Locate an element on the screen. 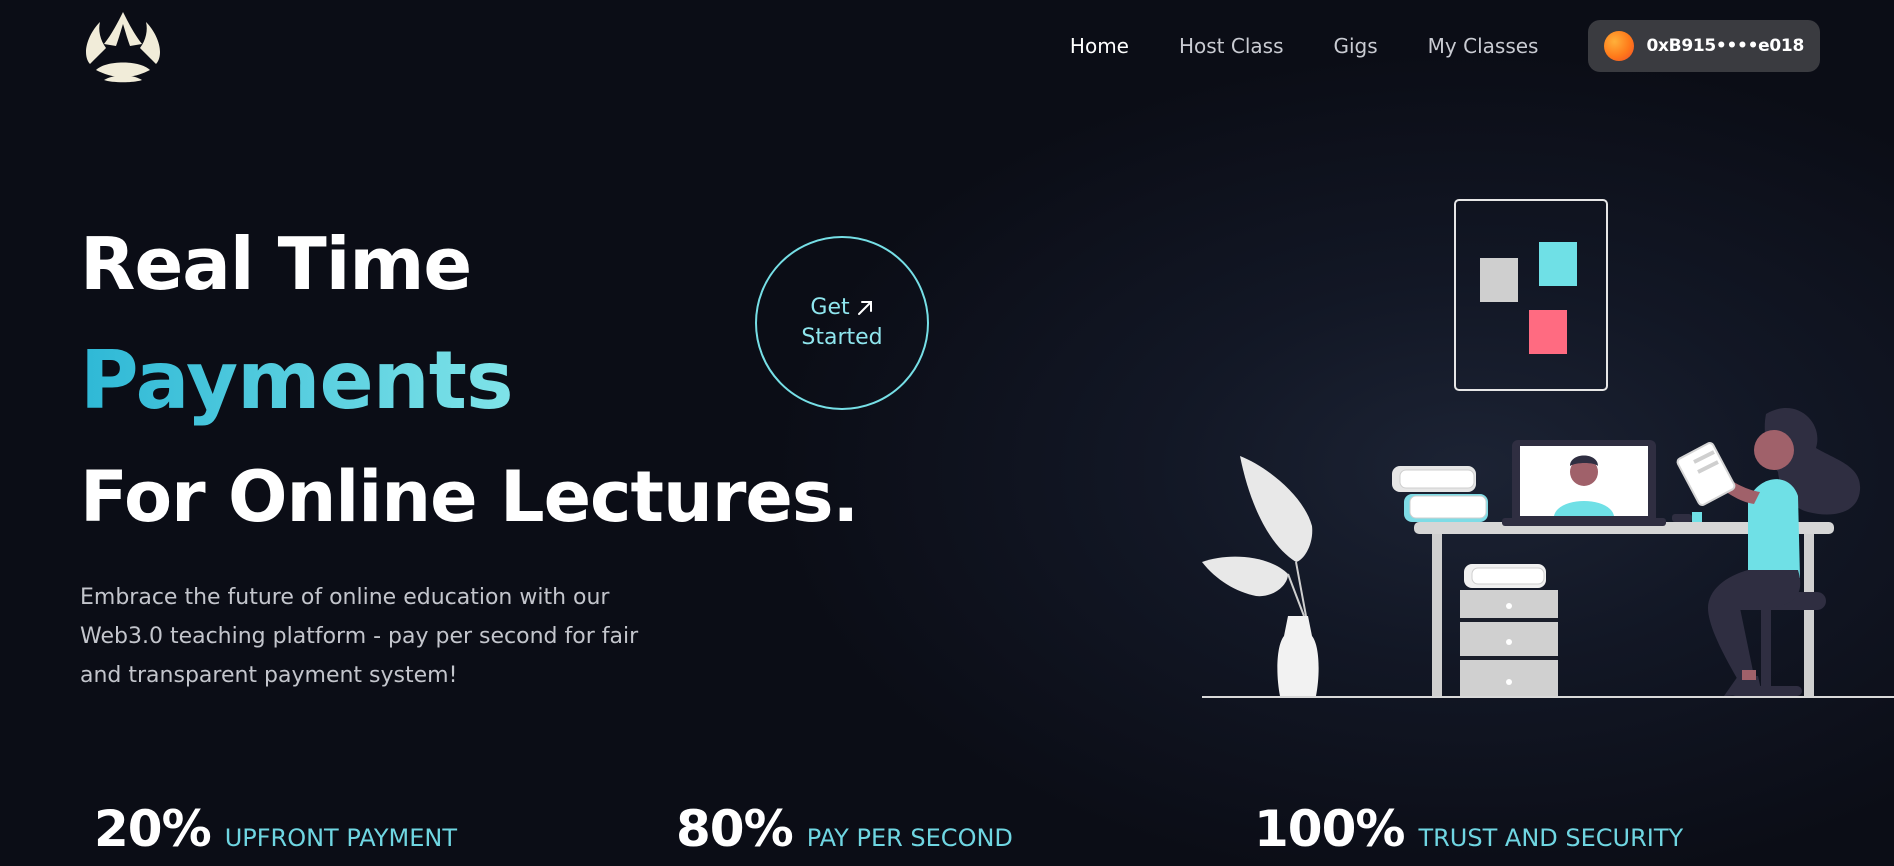 The image size is (1894, 866). brand-logo-icon is located at coordinates (123, 46).